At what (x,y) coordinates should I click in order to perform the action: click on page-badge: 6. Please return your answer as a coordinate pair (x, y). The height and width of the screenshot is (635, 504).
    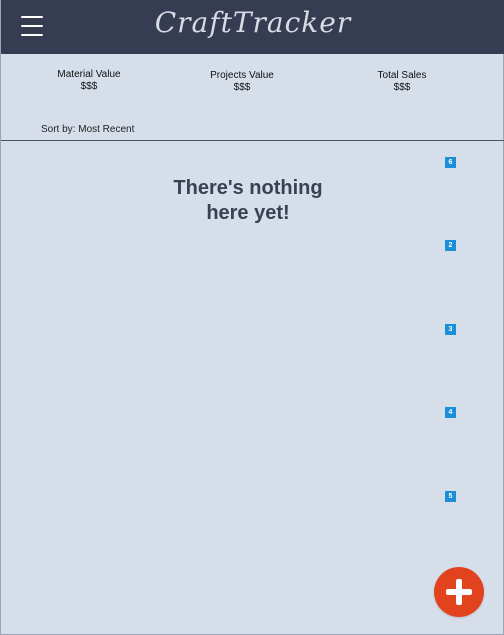
    Looking at the image, I should click on (450, 162).